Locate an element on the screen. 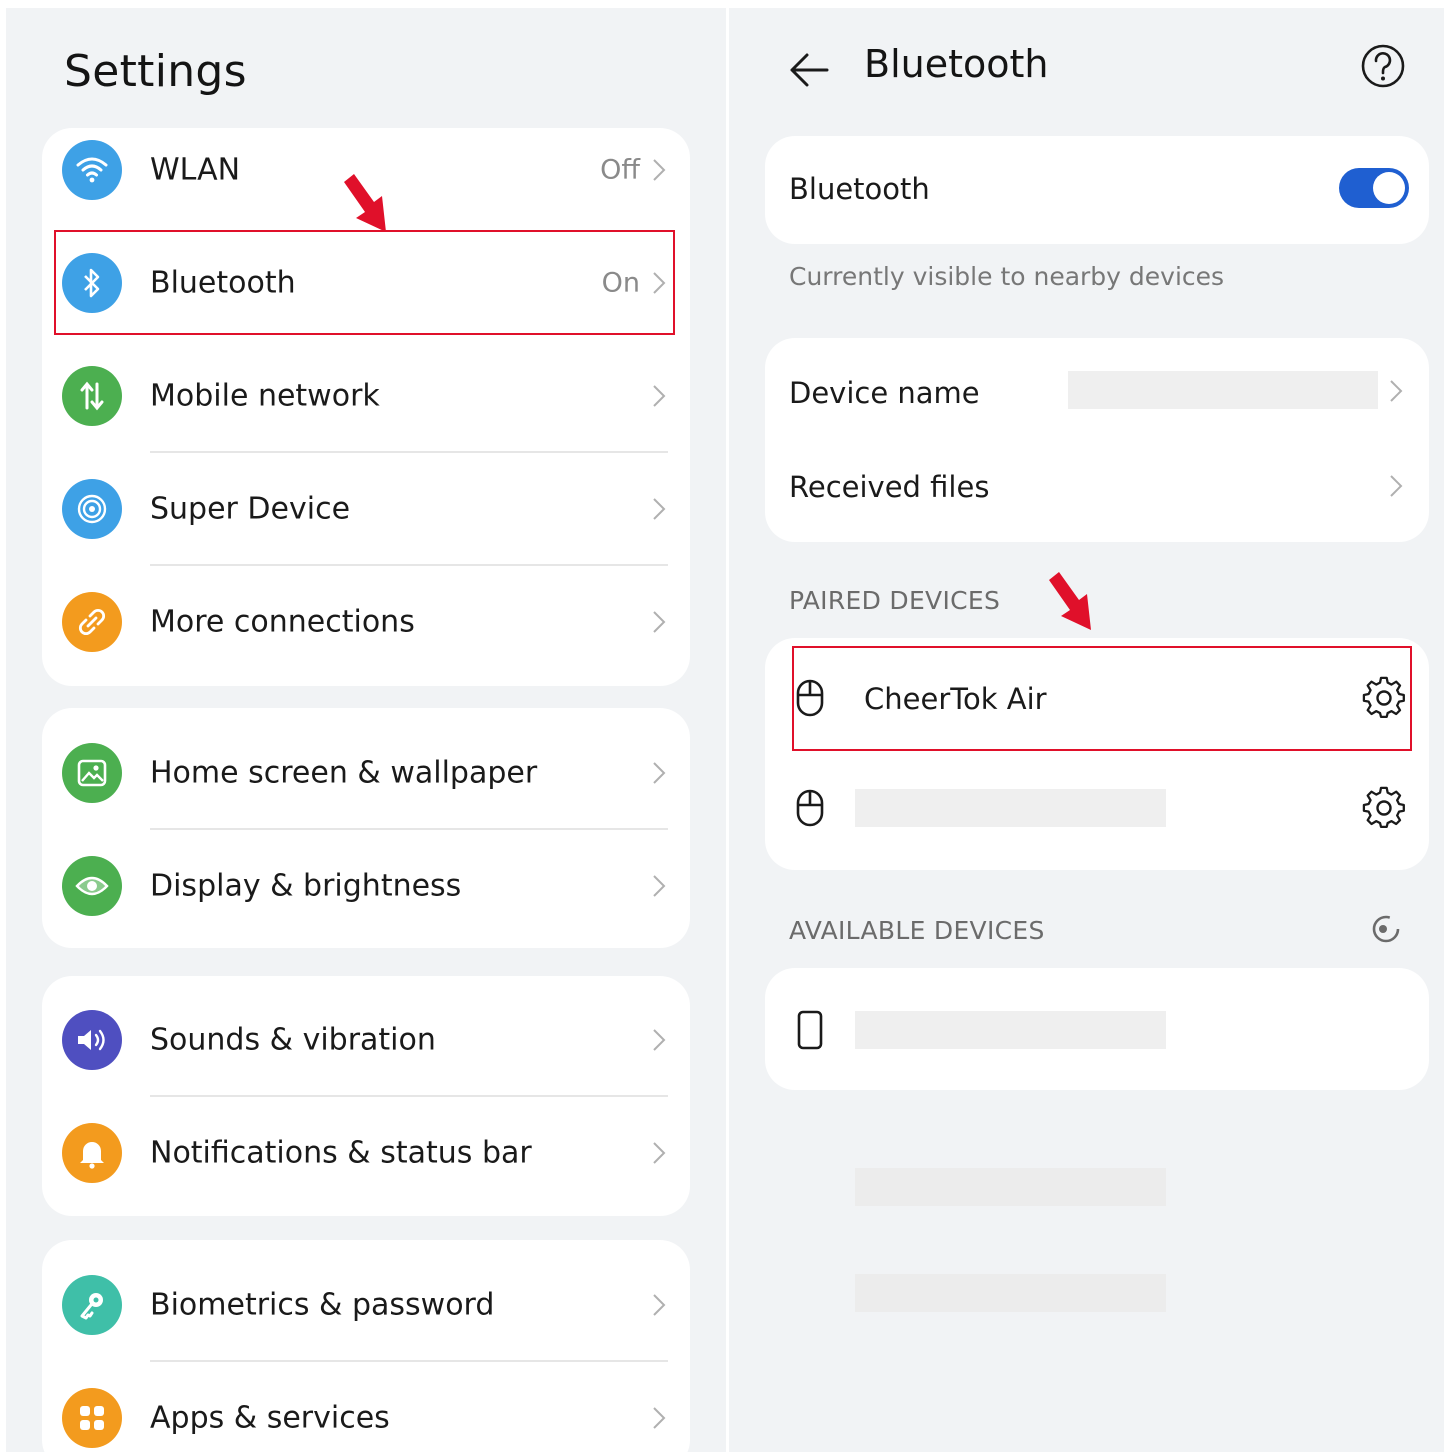 The width and height of the screenshot is (1450, 1452). eye-icon is located at coordinates (92, 885).